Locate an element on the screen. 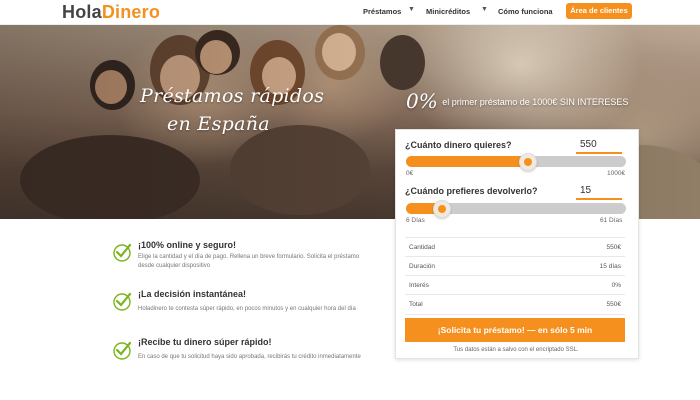 The image size is (700, 400). nav-minicreditos: Minicréditos is located at coordinates (448, 11).